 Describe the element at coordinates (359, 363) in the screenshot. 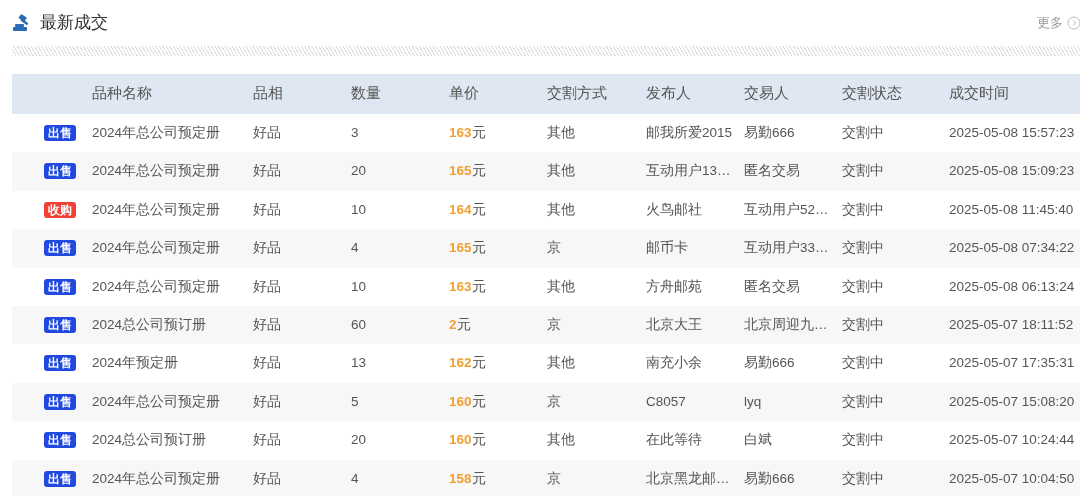

I see `table-cell: 13` at that location.